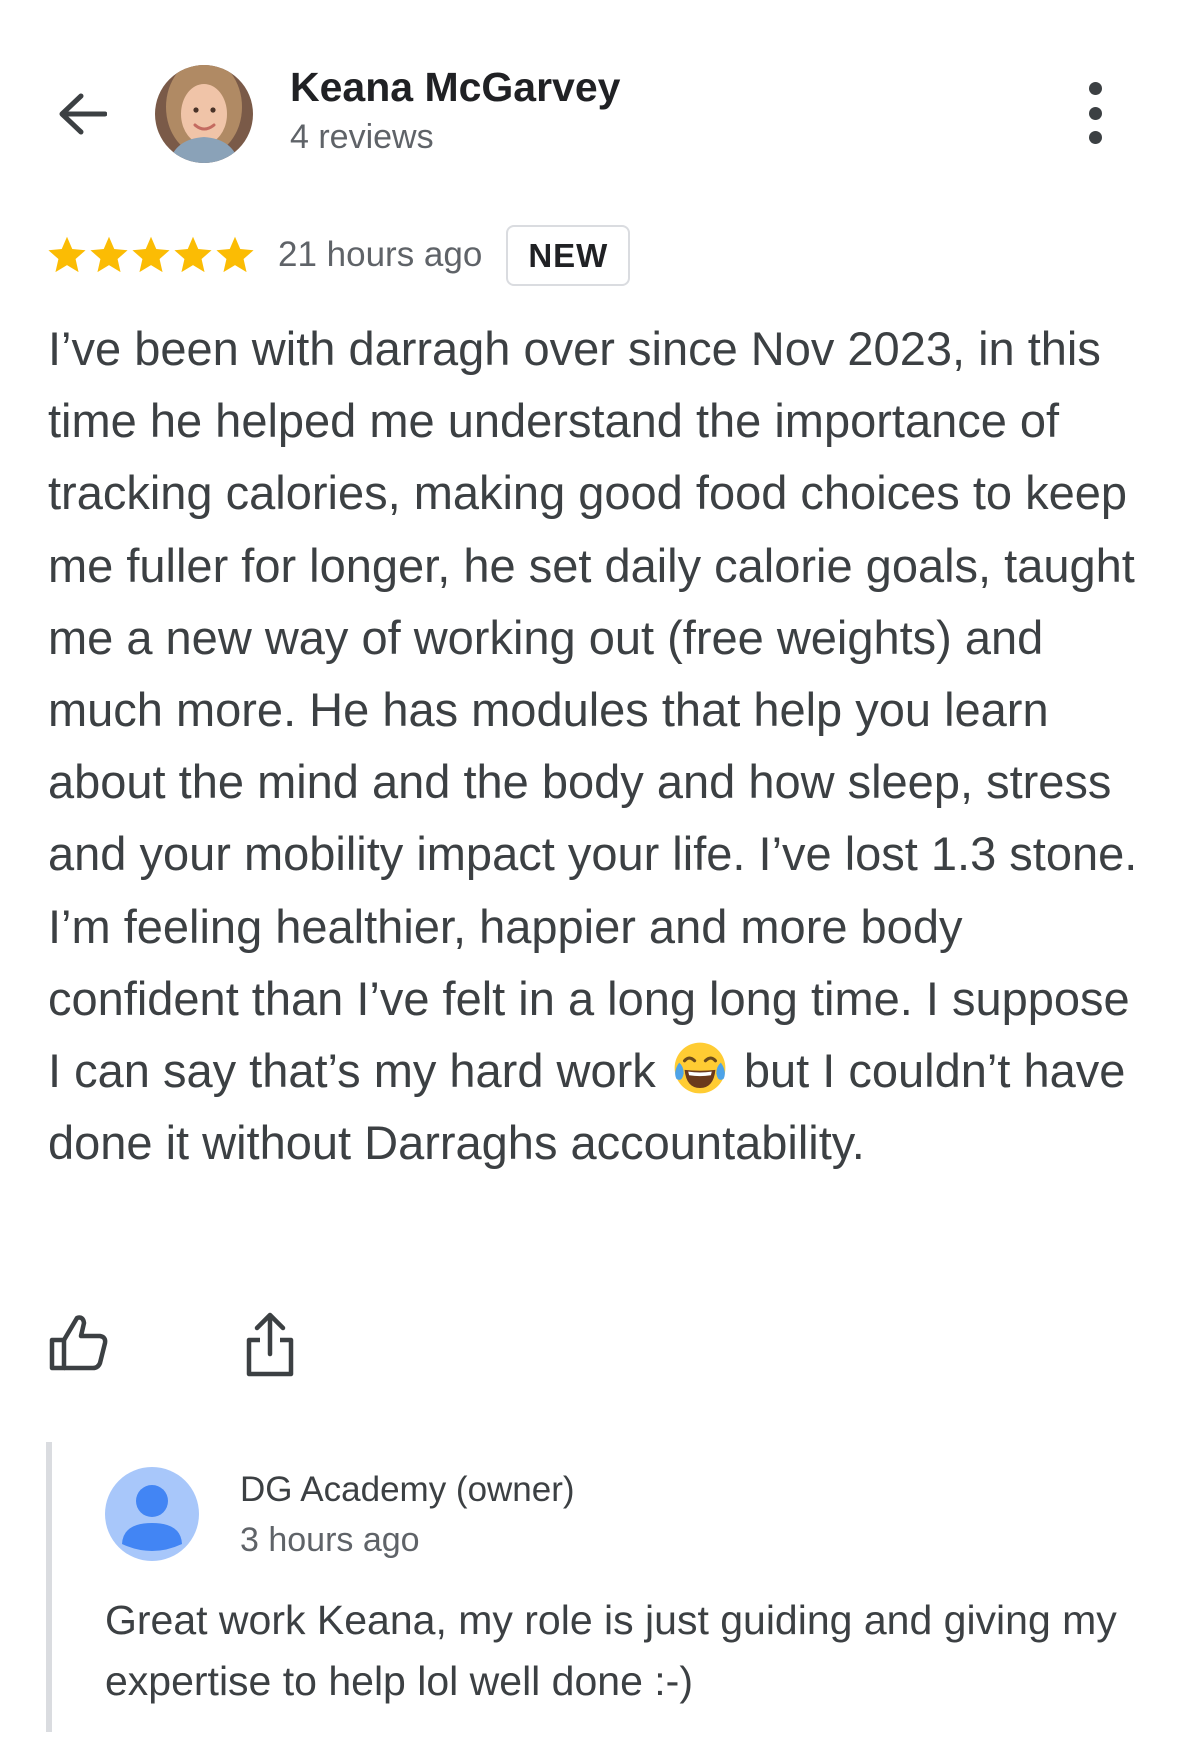  I want to click on like-button, so click(79, 1343).